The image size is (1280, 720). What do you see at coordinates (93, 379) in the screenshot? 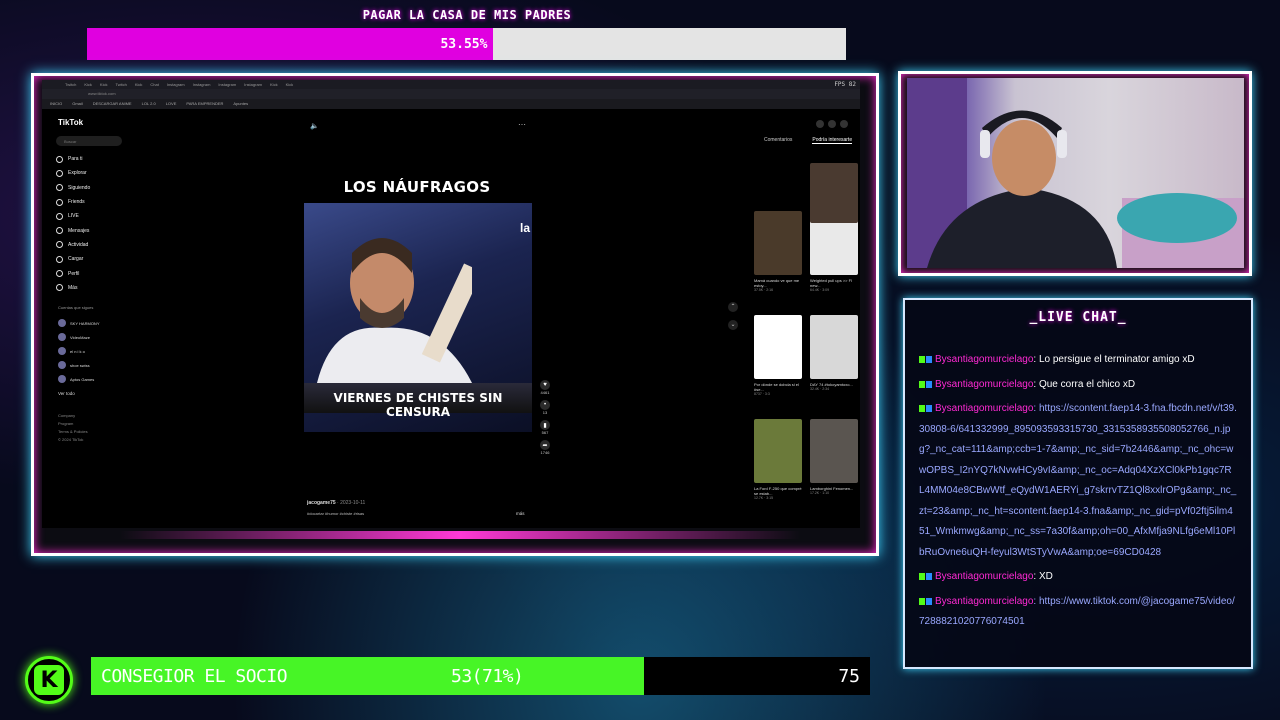
I see `following-item: Aptos Games` at bounding box center [93, 379].